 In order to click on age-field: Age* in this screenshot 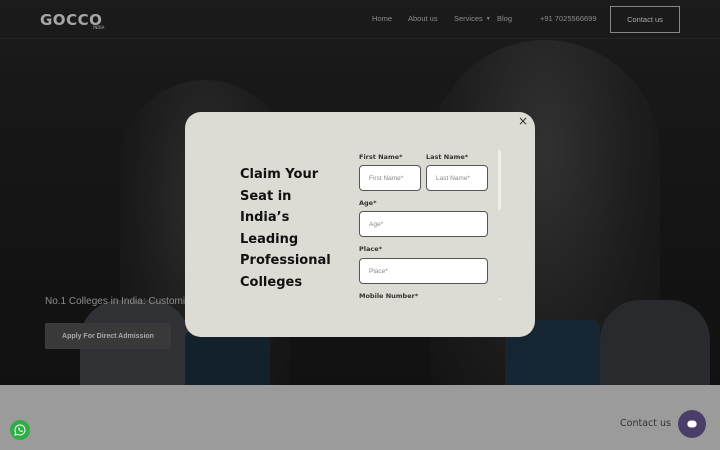, I will do `click(423, 224)`.